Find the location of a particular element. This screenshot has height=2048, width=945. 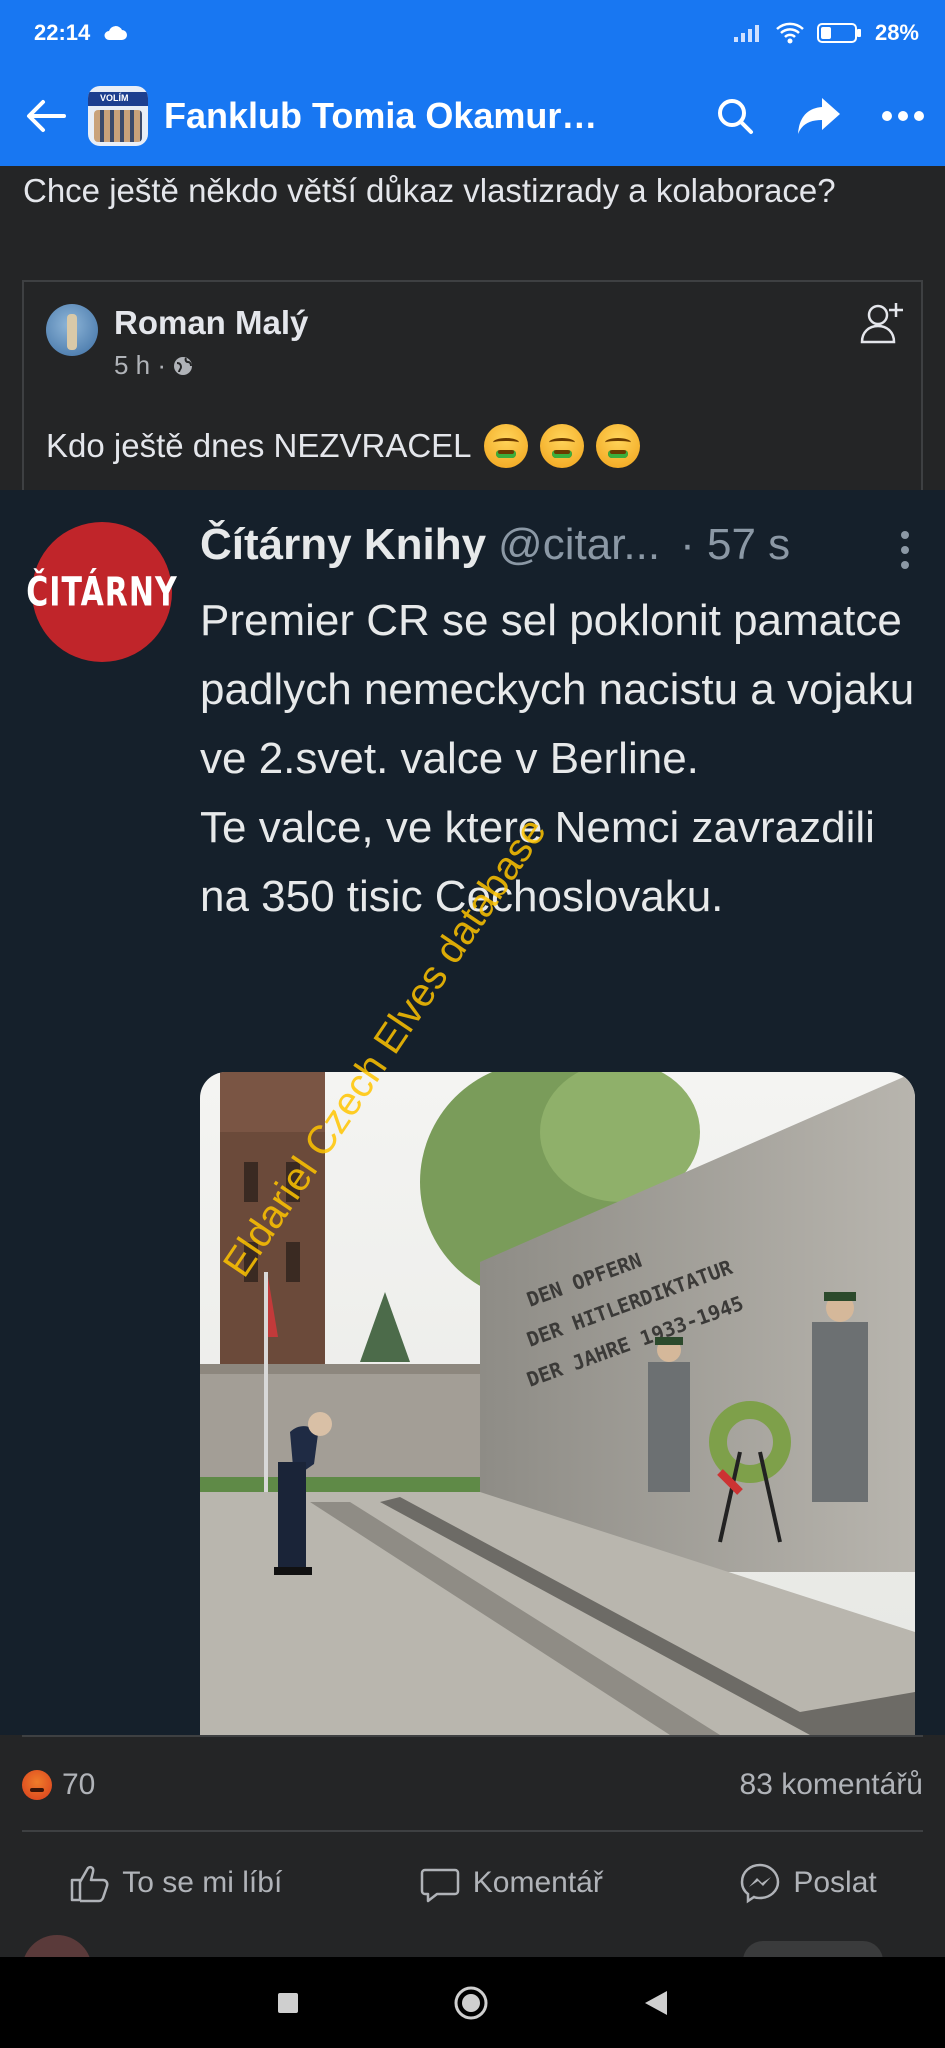

add-person-icon is located at coordinates (881, 323).